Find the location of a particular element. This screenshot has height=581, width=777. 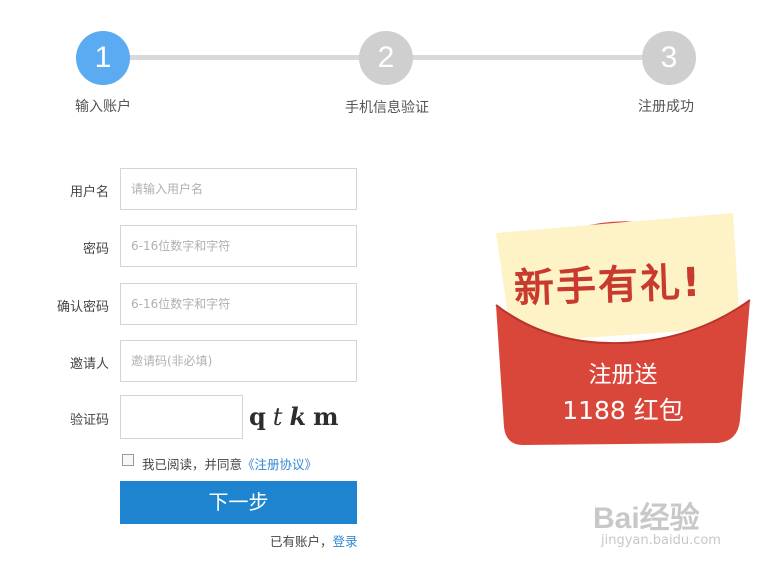

watermark: Bai经验 jingyan.baidu.com is located at coordinates (657, 520).